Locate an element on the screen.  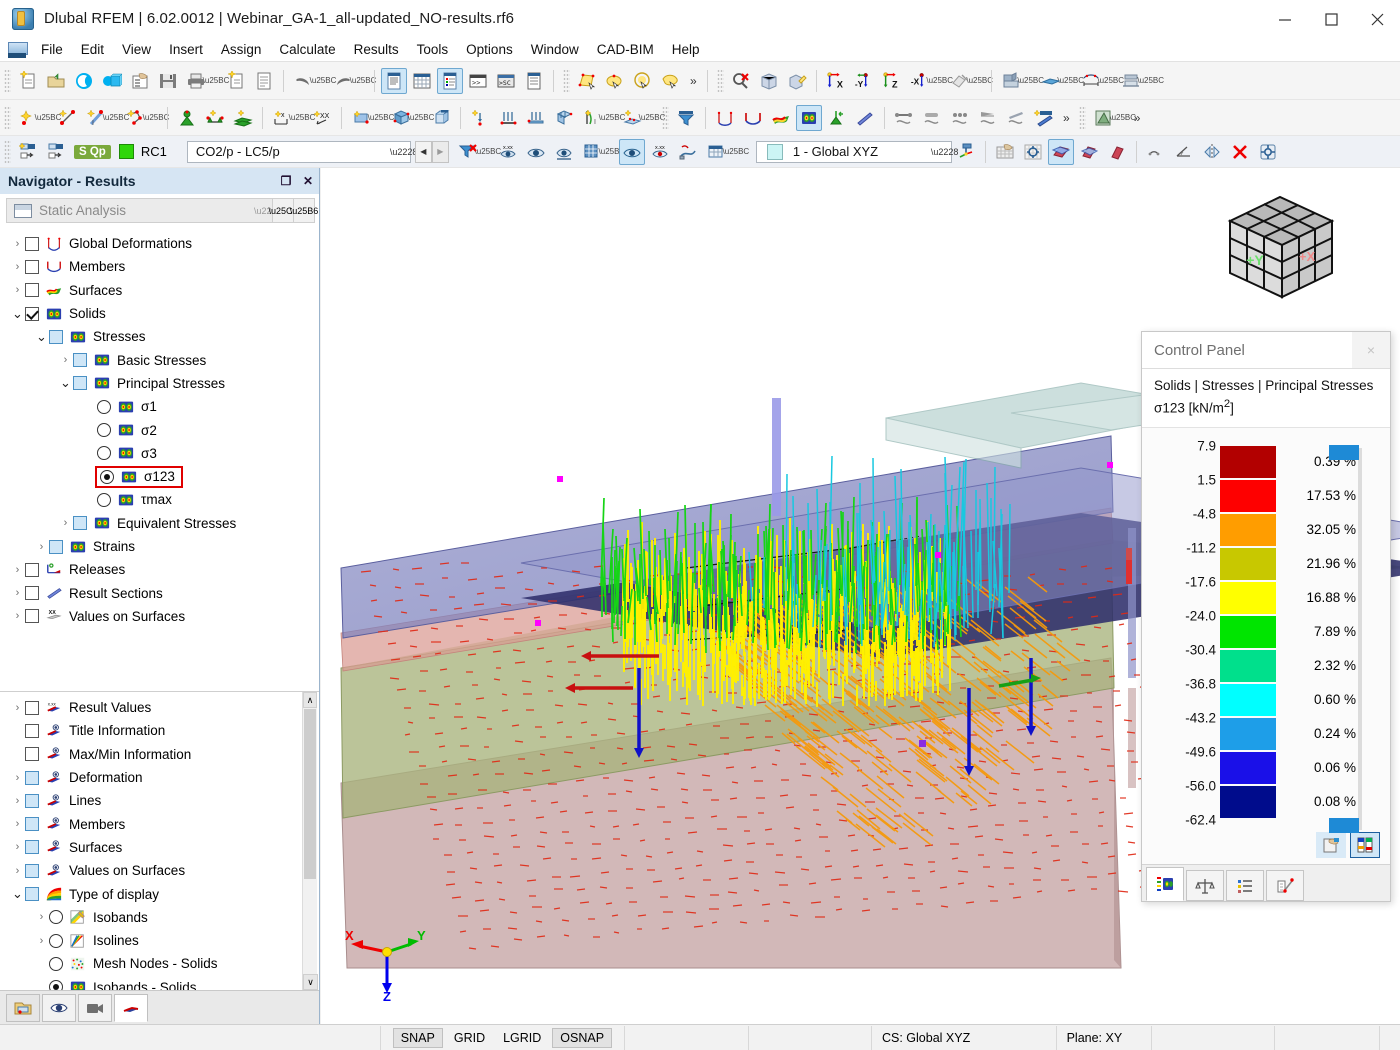
select-more-chevron: » is located at coordinates (693, 81).